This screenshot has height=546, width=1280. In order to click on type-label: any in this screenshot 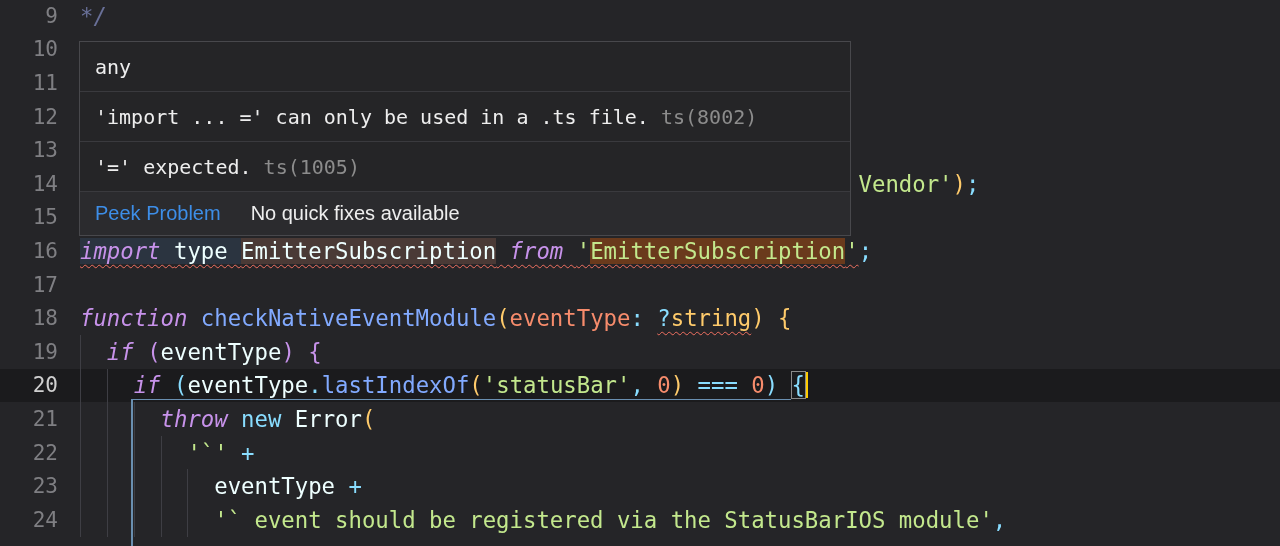, I will do `click(113, 66)`.